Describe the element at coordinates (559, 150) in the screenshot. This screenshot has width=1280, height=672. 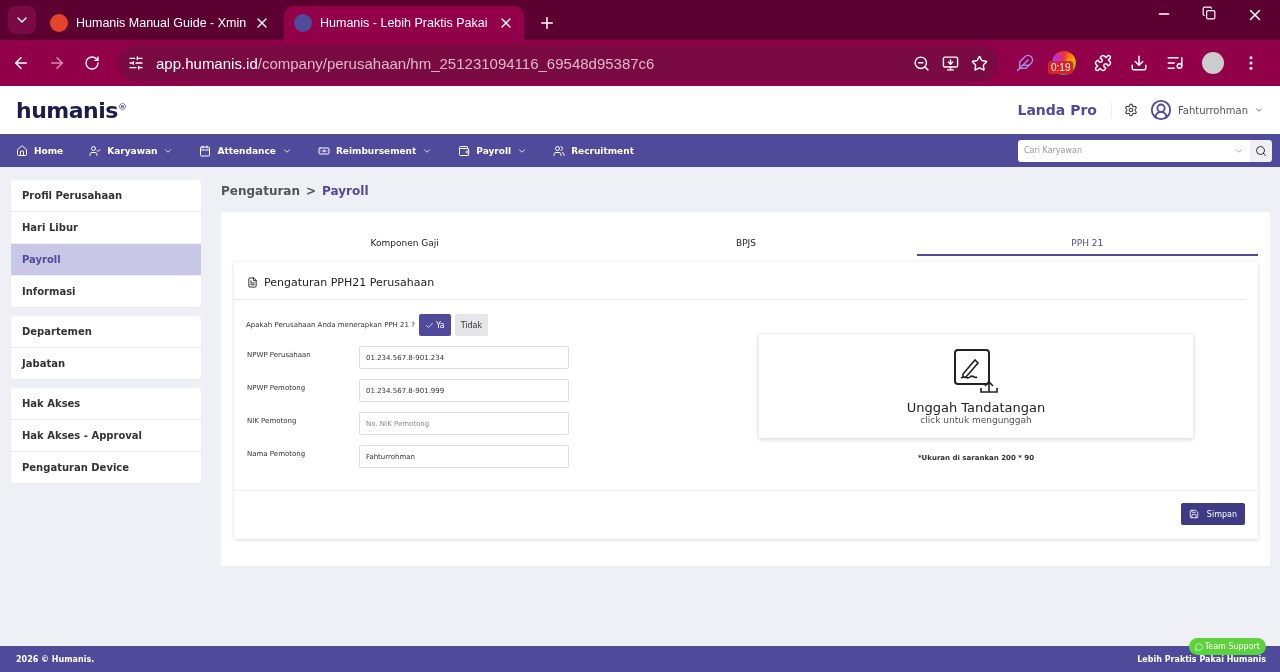
I see `users-icon` at that location.